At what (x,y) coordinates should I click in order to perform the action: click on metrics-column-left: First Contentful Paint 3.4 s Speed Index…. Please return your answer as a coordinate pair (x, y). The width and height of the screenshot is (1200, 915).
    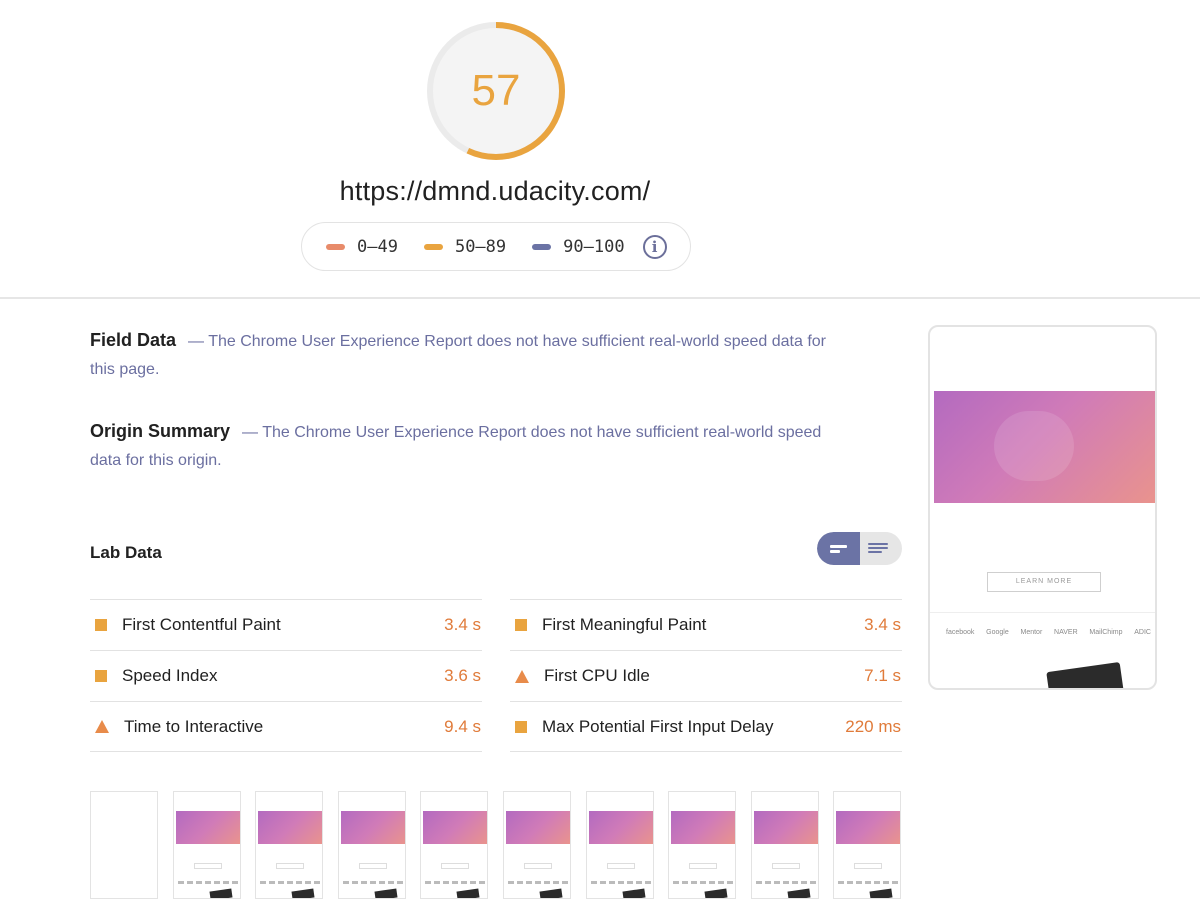
    Looking at the image, I should click on (286, 675).